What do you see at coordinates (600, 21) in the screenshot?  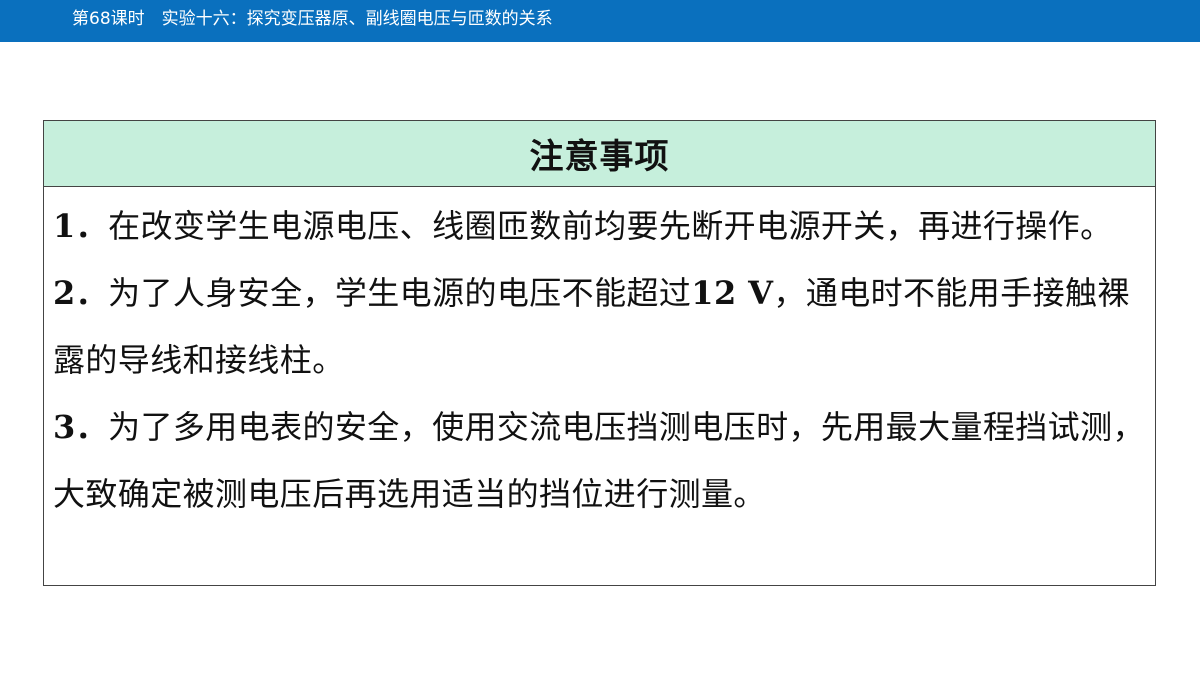 I see `top-header-bar: 第68课时 实验十六：探究变压器原、副线圈电压与匝数的关系` at bounding box center [600, 21].